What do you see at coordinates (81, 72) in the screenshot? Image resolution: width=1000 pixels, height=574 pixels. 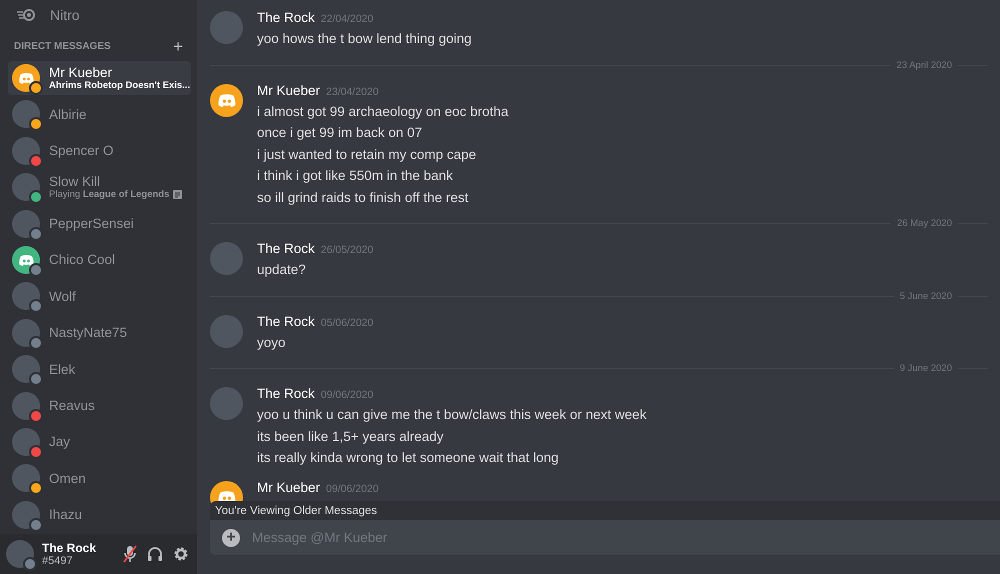 I see `dm-name: Mr Kueber` at bounding box center [81, 72].